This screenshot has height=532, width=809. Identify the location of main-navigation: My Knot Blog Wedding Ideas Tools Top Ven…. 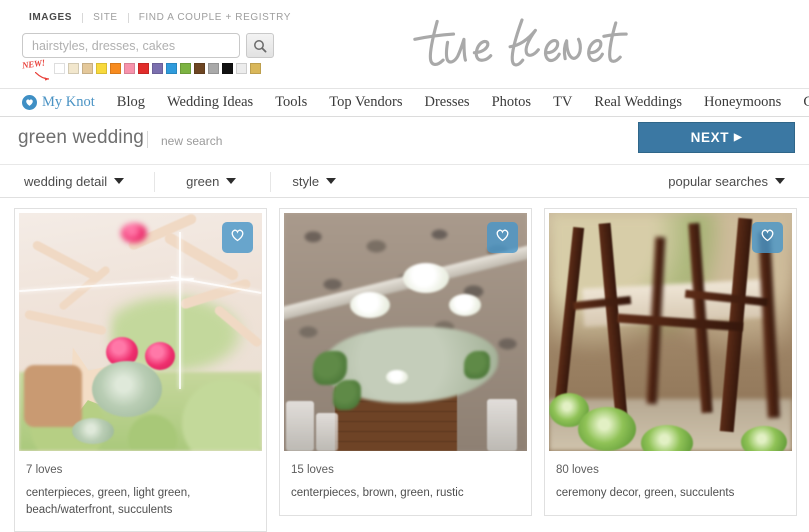
(404, 102).